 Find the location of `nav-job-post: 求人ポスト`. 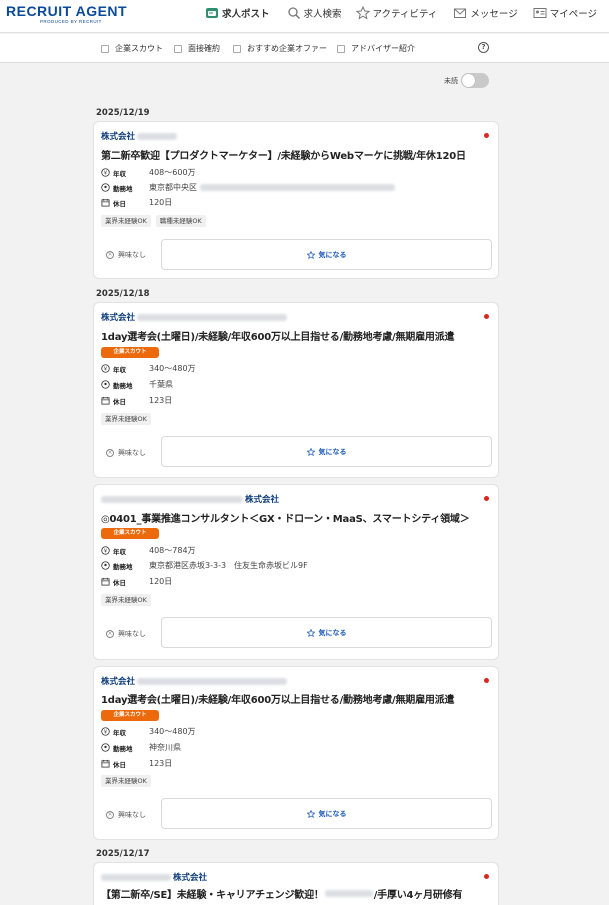

nav-job-post: 求人ポスト is located at coordinates (237, 13).